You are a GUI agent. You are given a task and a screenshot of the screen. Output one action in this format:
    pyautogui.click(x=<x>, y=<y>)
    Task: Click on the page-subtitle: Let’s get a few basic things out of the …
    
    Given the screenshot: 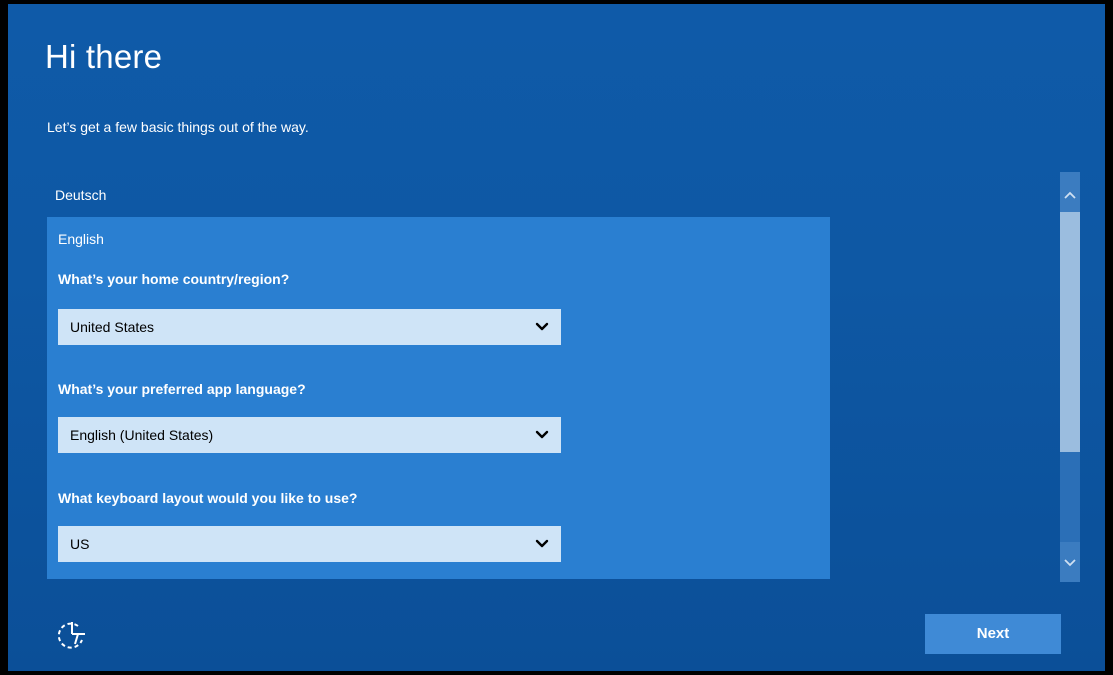 What is the action you would take?
    pyautogui.click(x=178, y=127)
    